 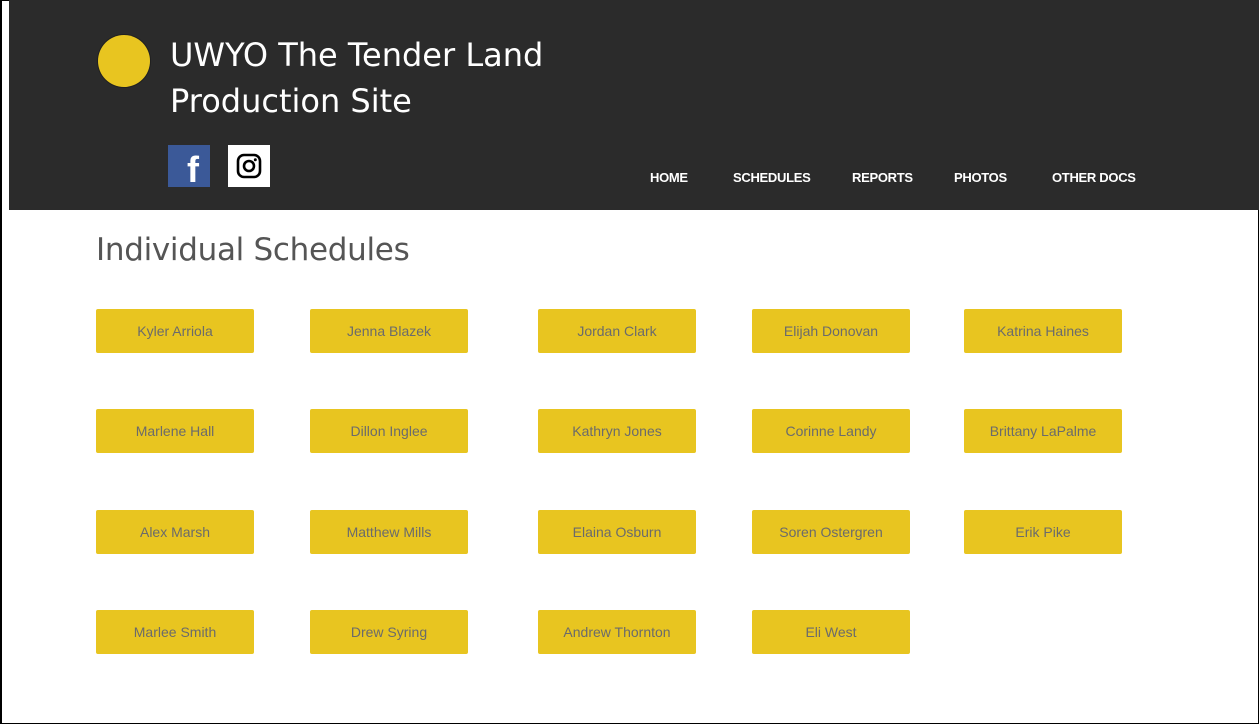 I want to click on schedule-button: Marlee Smith, so click(x=175, y=632).